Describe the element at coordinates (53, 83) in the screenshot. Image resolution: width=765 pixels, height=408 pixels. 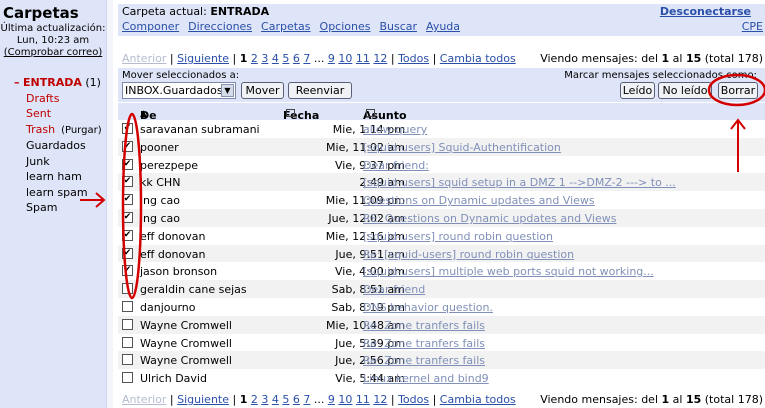
I see `sidebar-item-inbox: – ENTRADA (1)` at that location.